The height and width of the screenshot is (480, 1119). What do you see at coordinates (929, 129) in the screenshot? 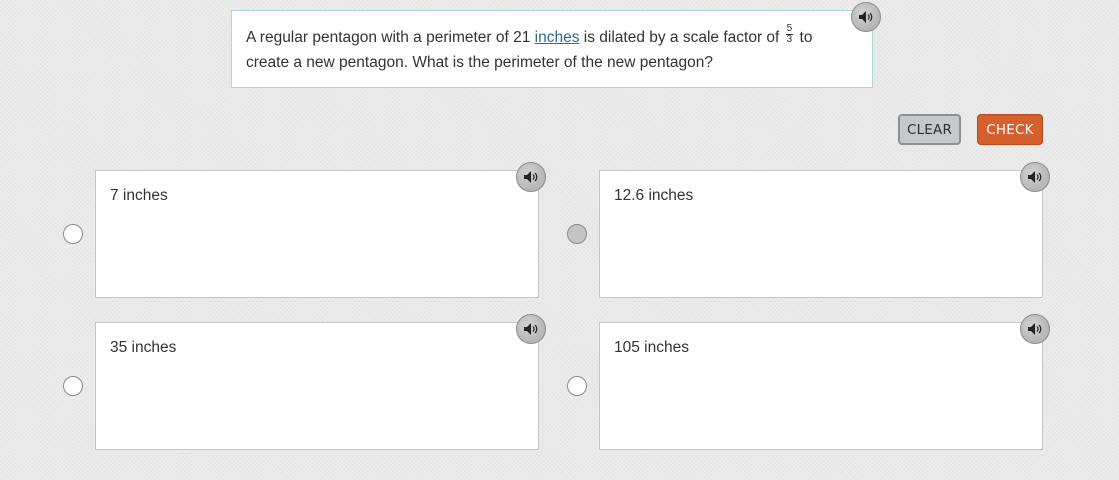
I see `clear-button: CLEAR` at bounding box center [929, 129].